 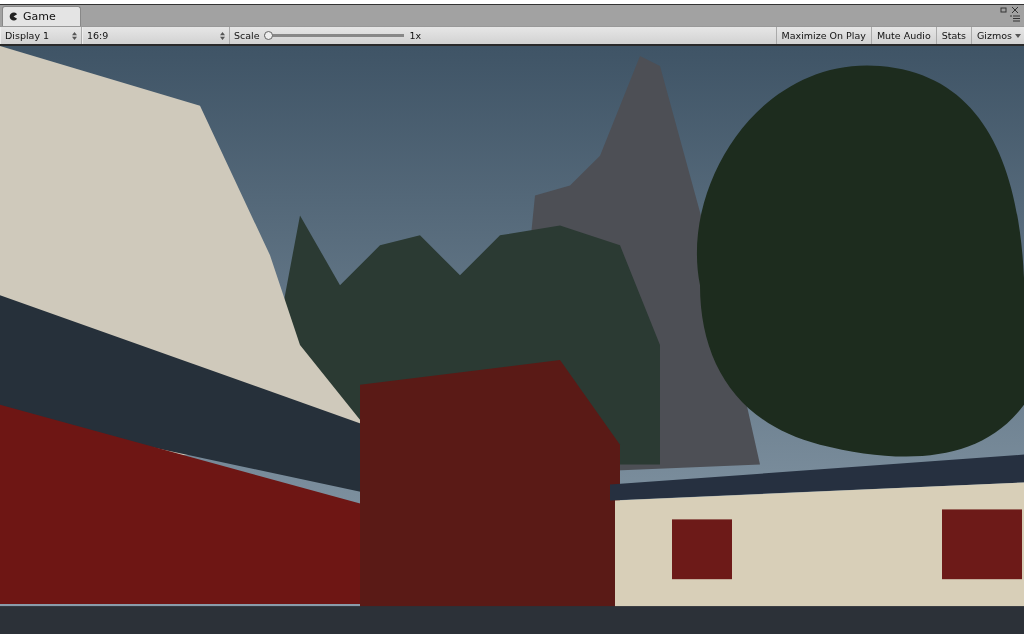 What do you see at coordinates (1018, 35) in the screenshot?
I see `caret-icon` at bounding box center [1018, 35].